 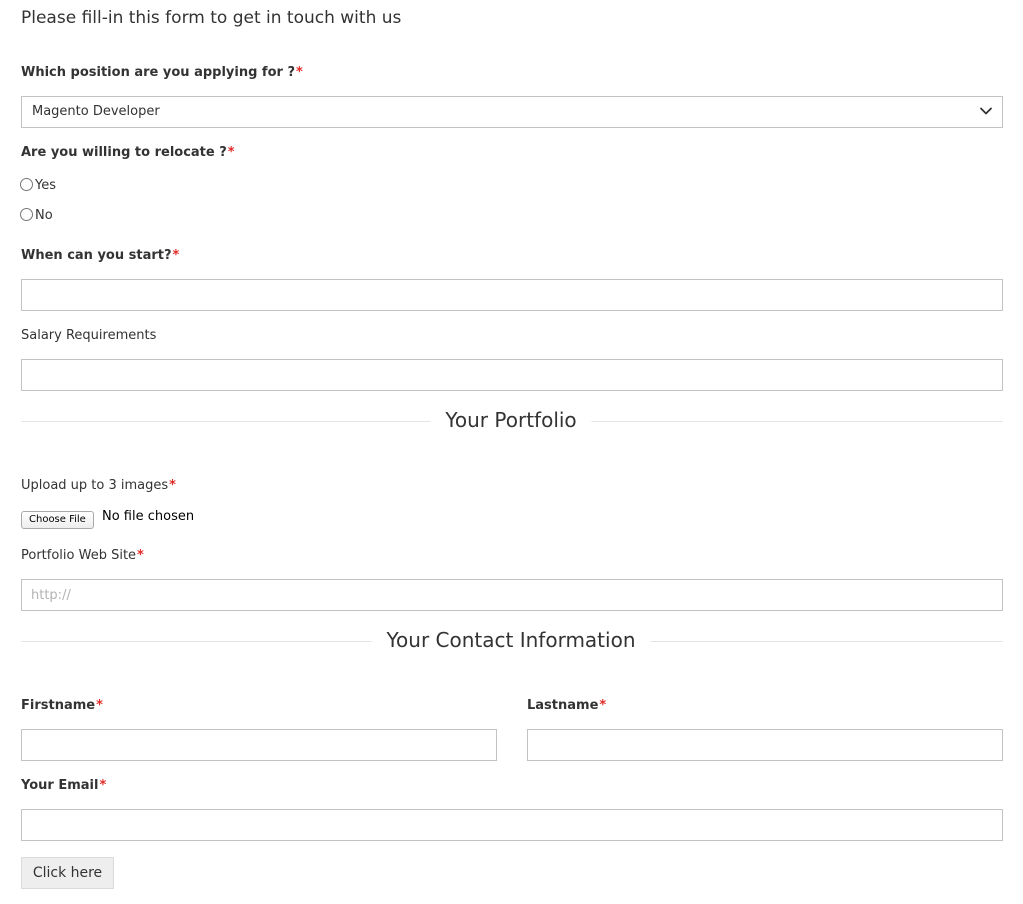 I want to click on submit-button: Click here, so click(x=67, y=873).